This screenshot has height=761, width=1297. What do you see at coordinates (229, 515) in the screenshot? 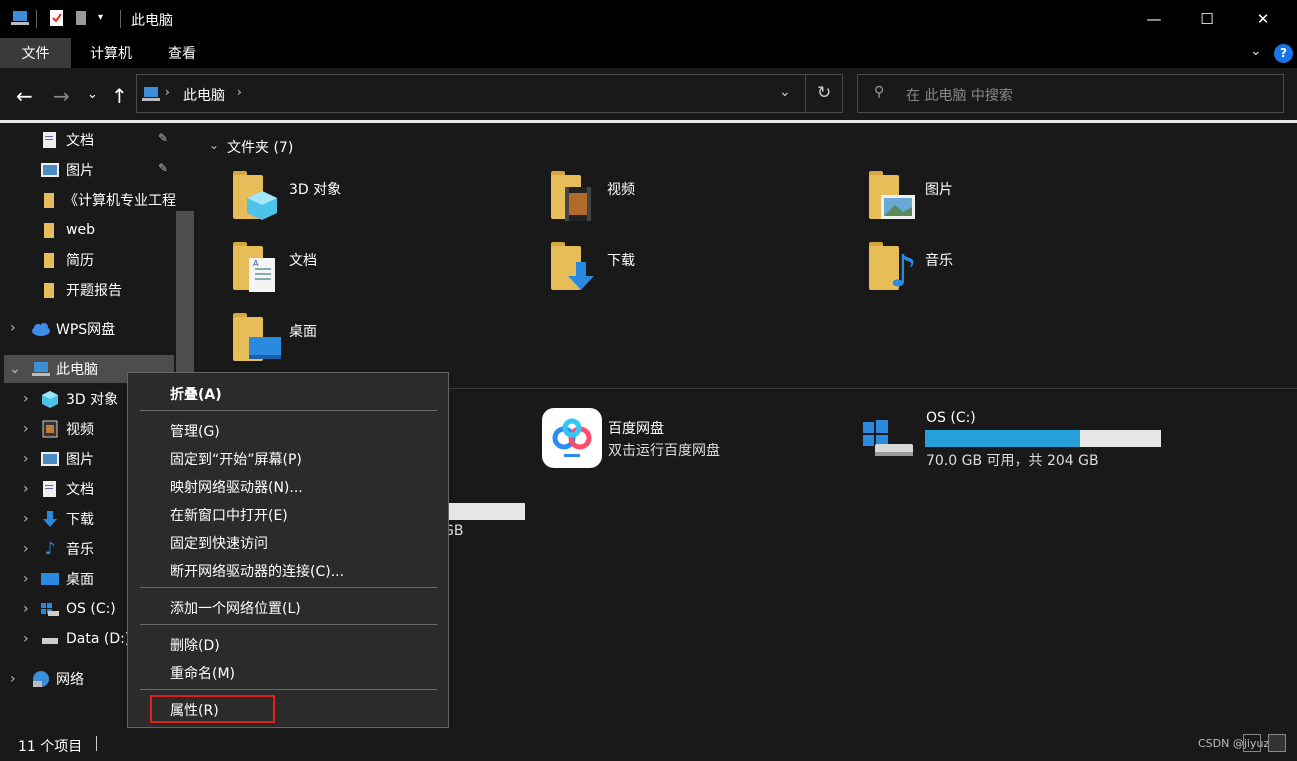
I see `menu-item-open-new-window: 在新窗口中打开(E)` at bounding box center [229, 515].